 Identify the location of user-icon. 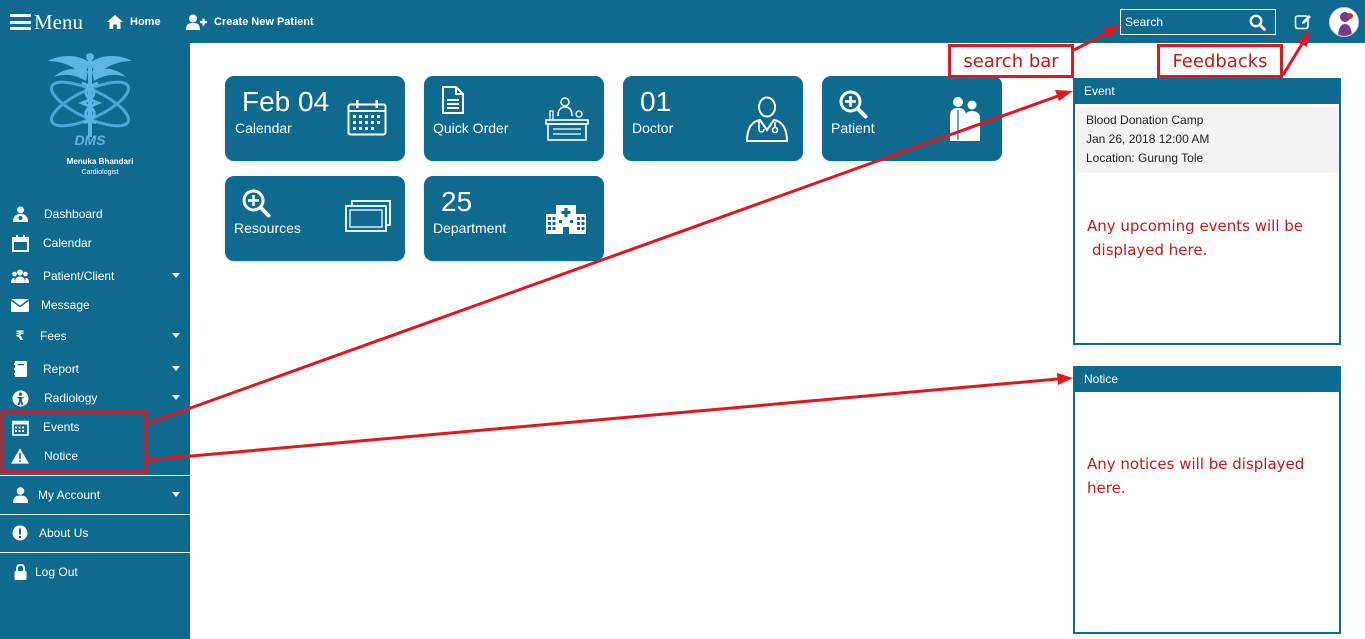
(20, 495).